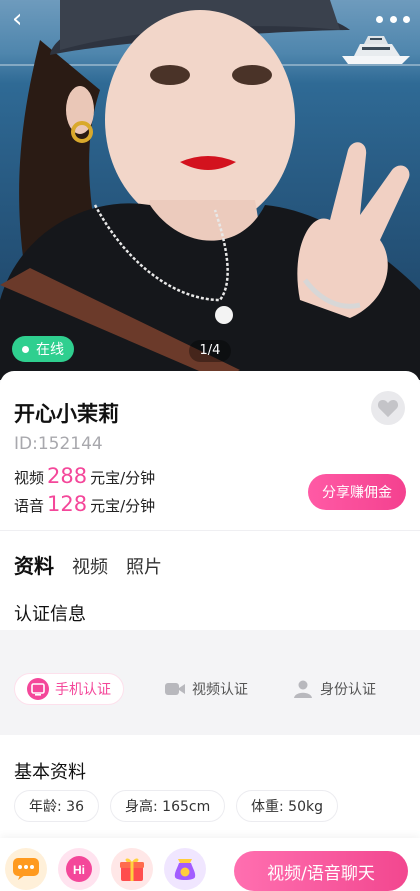  I want to click on video-verification: 视频认证, so click(206, 689).